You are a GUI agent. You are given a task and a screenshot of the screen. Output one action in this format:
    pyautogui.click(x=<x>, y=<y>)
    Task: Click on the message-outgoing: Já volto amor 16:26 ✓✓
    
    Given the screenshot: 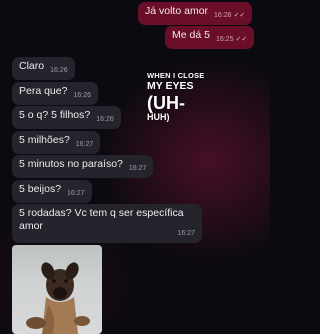 What is the action you would take?
    pyautogui.click(x=195, y=13)
    